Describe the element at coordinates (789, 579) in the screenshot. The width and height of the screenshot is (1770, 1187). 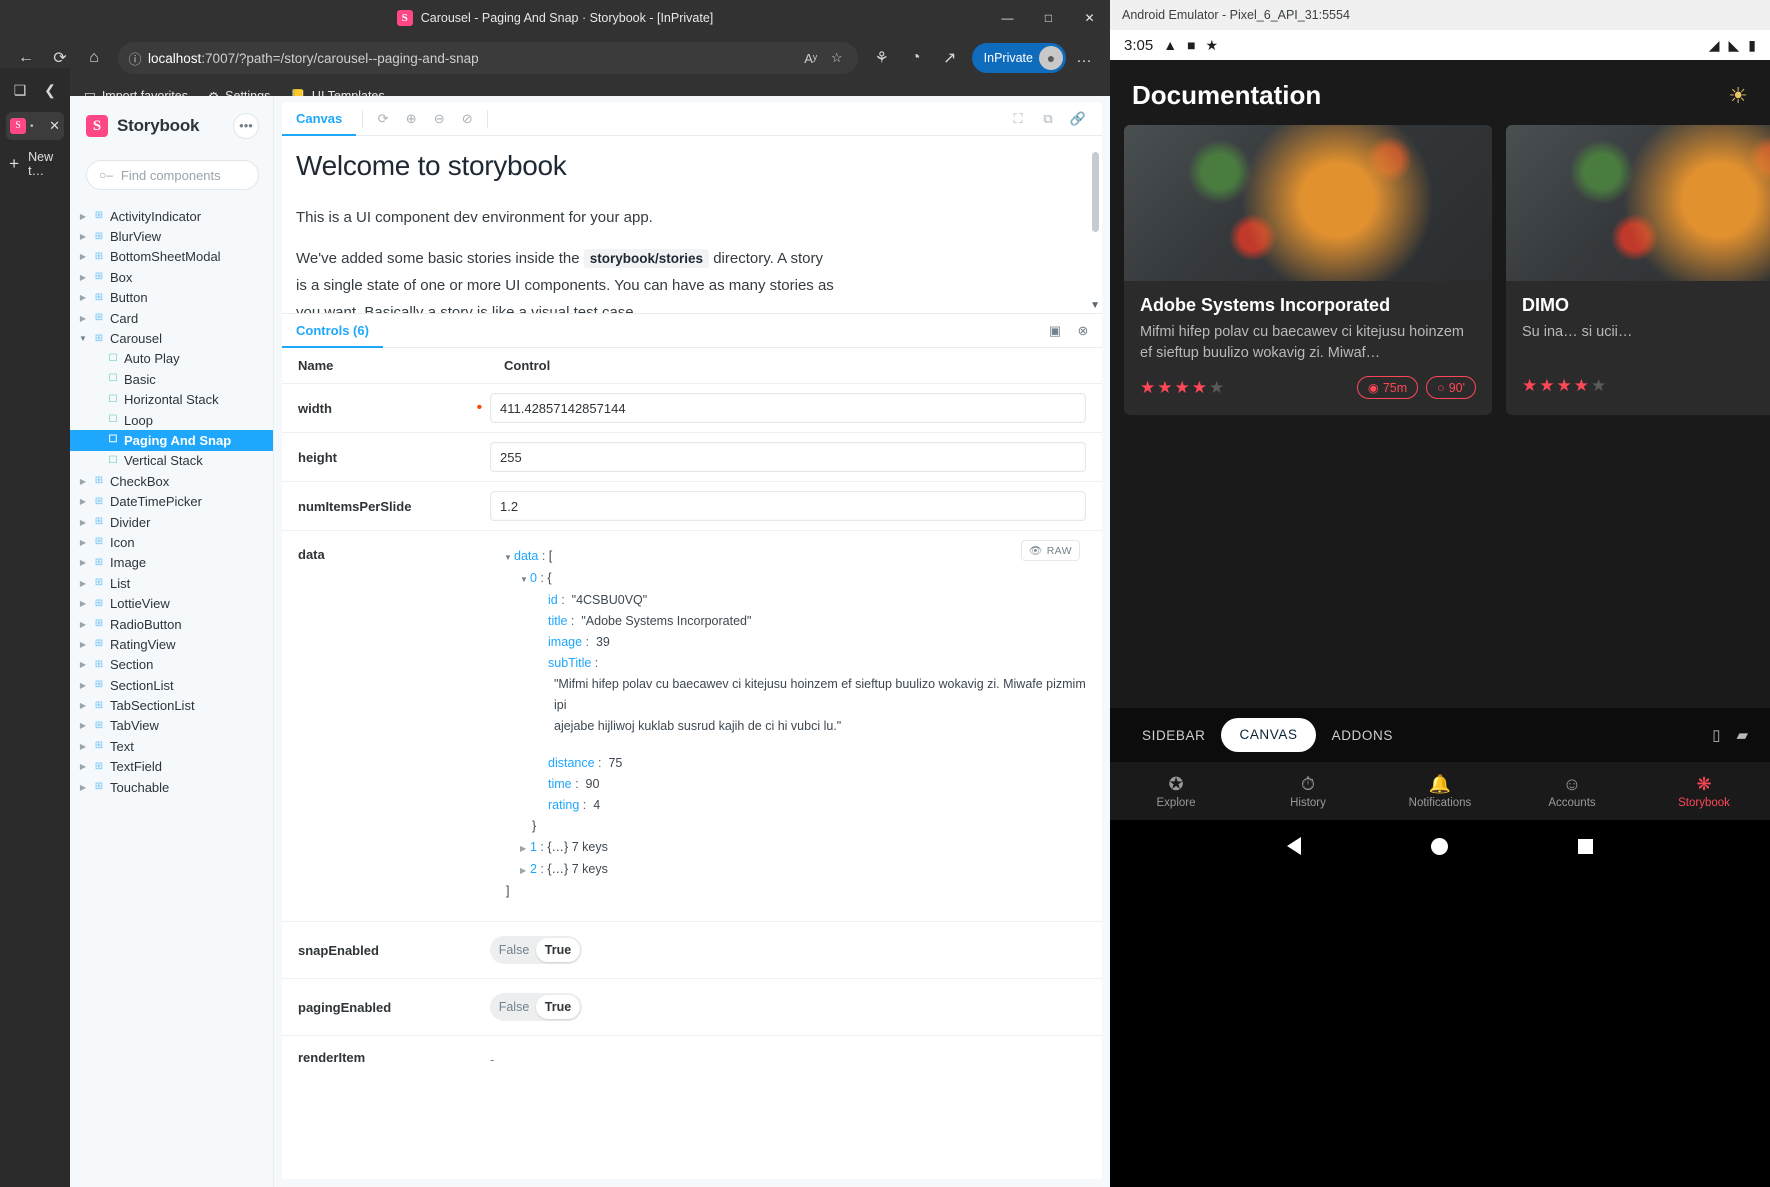
I see `json-item0-line: ▼ 0 : {` at that location.